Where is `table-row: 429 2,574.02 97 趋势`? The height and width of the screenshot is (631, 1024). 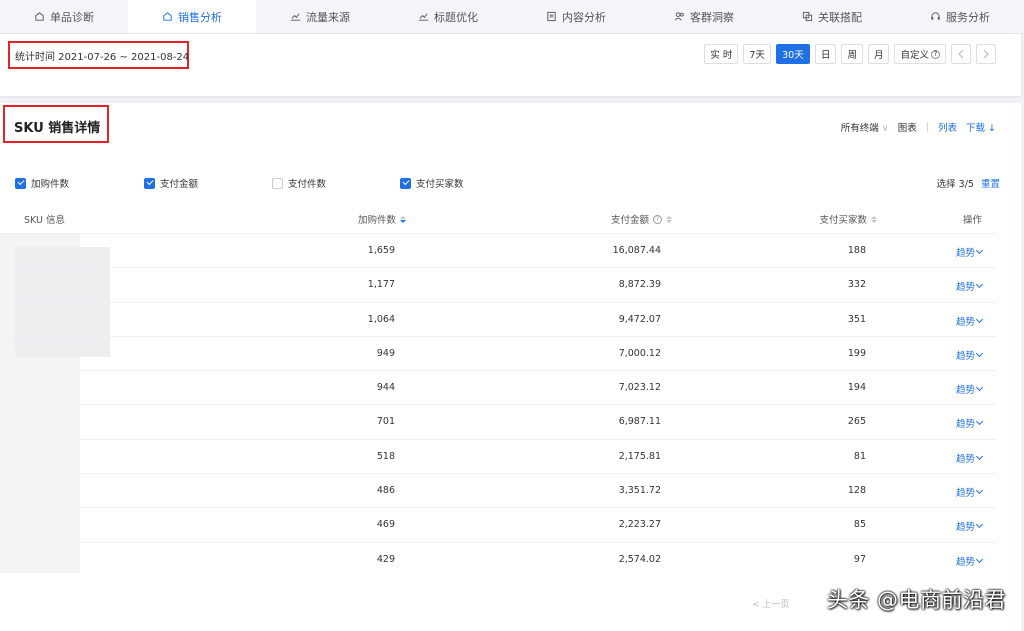 table-row: 429 2,574.02 97 趋势 is located at coordinates (498, 558).